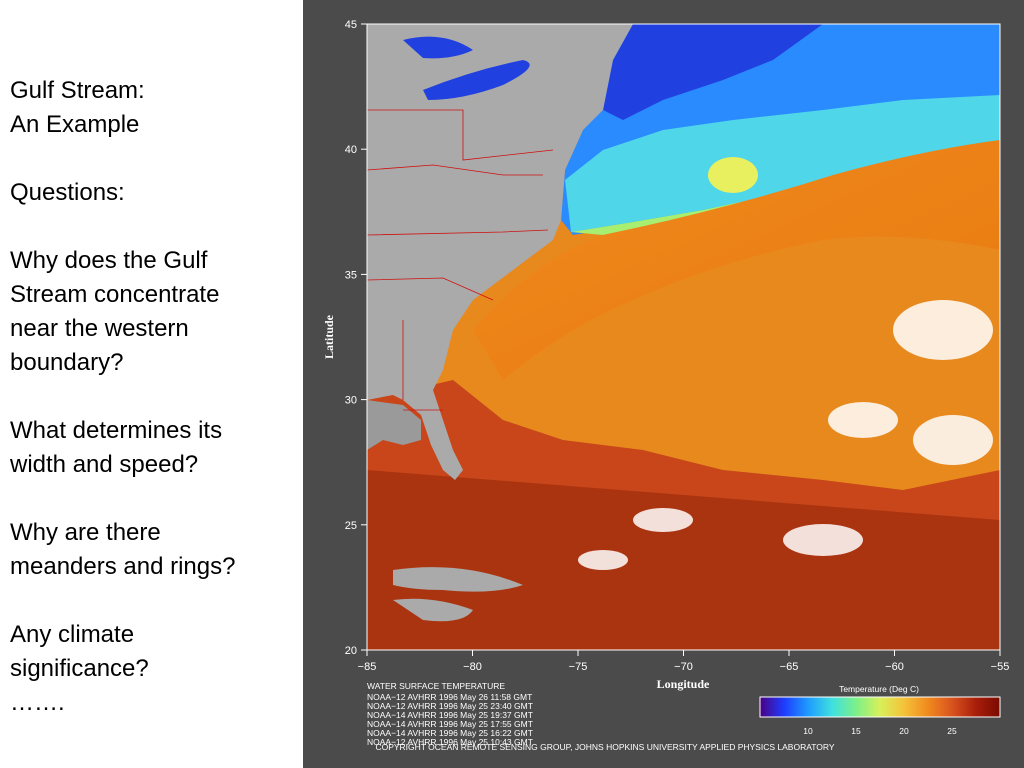 The image size is (1024, 768). I want to click on x-axis: −85 −80 −75 −70 −65 −60 −55, so click(684, 661).